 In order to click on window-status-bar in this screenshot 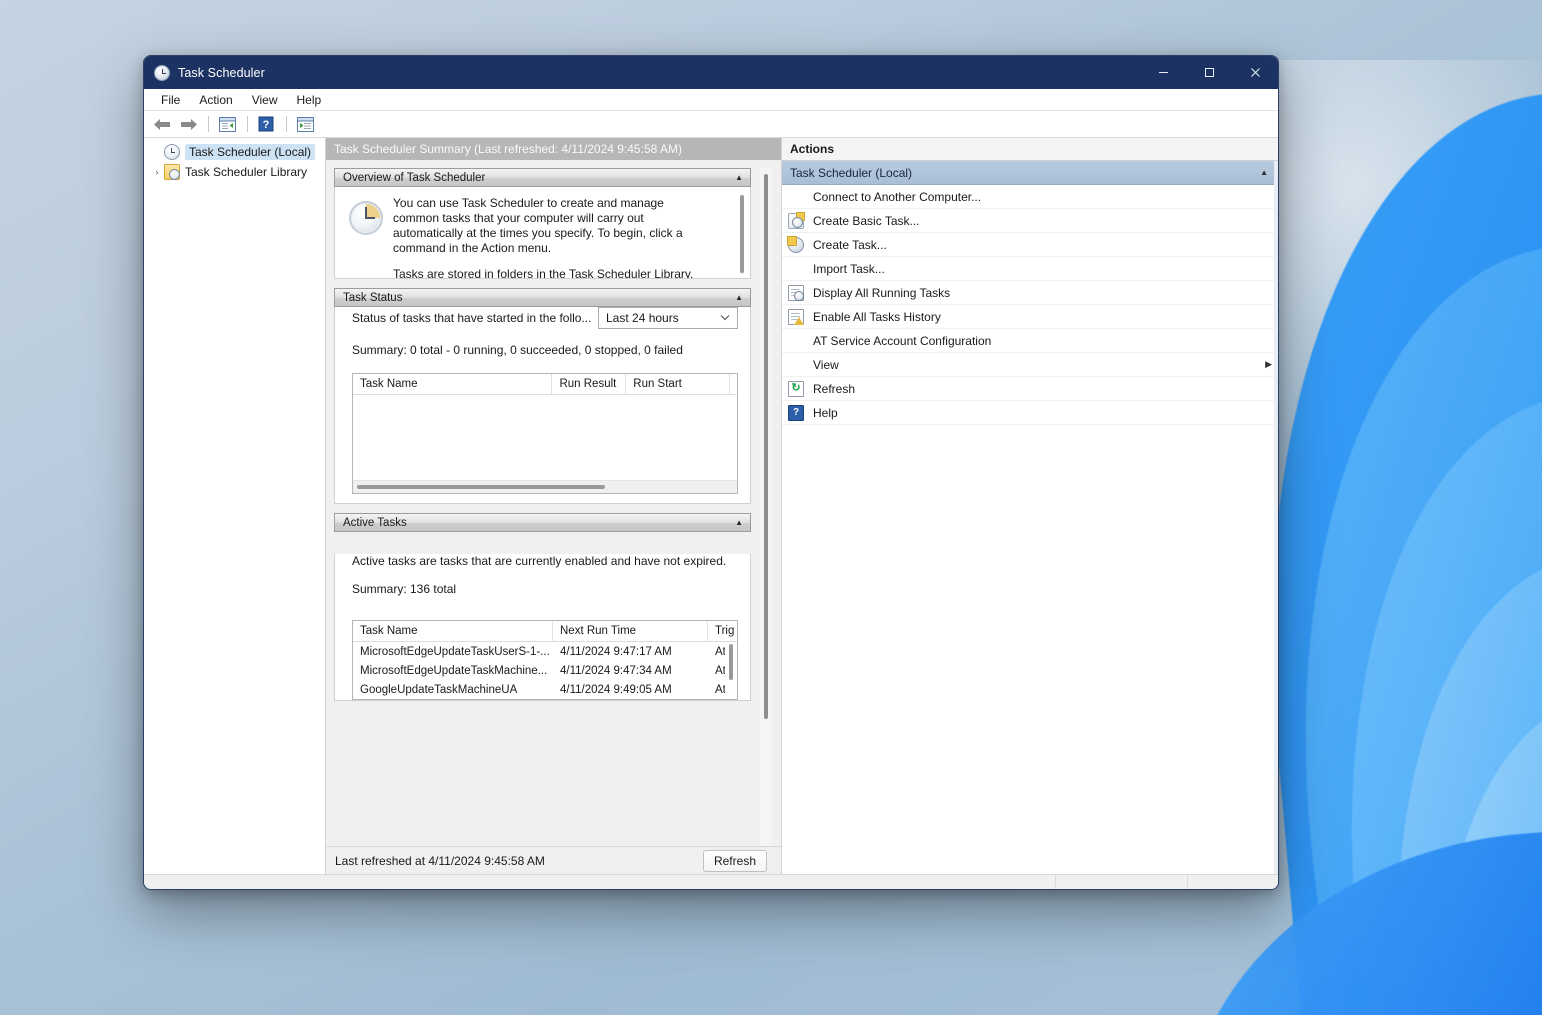, I will do `click(711, 881)`.